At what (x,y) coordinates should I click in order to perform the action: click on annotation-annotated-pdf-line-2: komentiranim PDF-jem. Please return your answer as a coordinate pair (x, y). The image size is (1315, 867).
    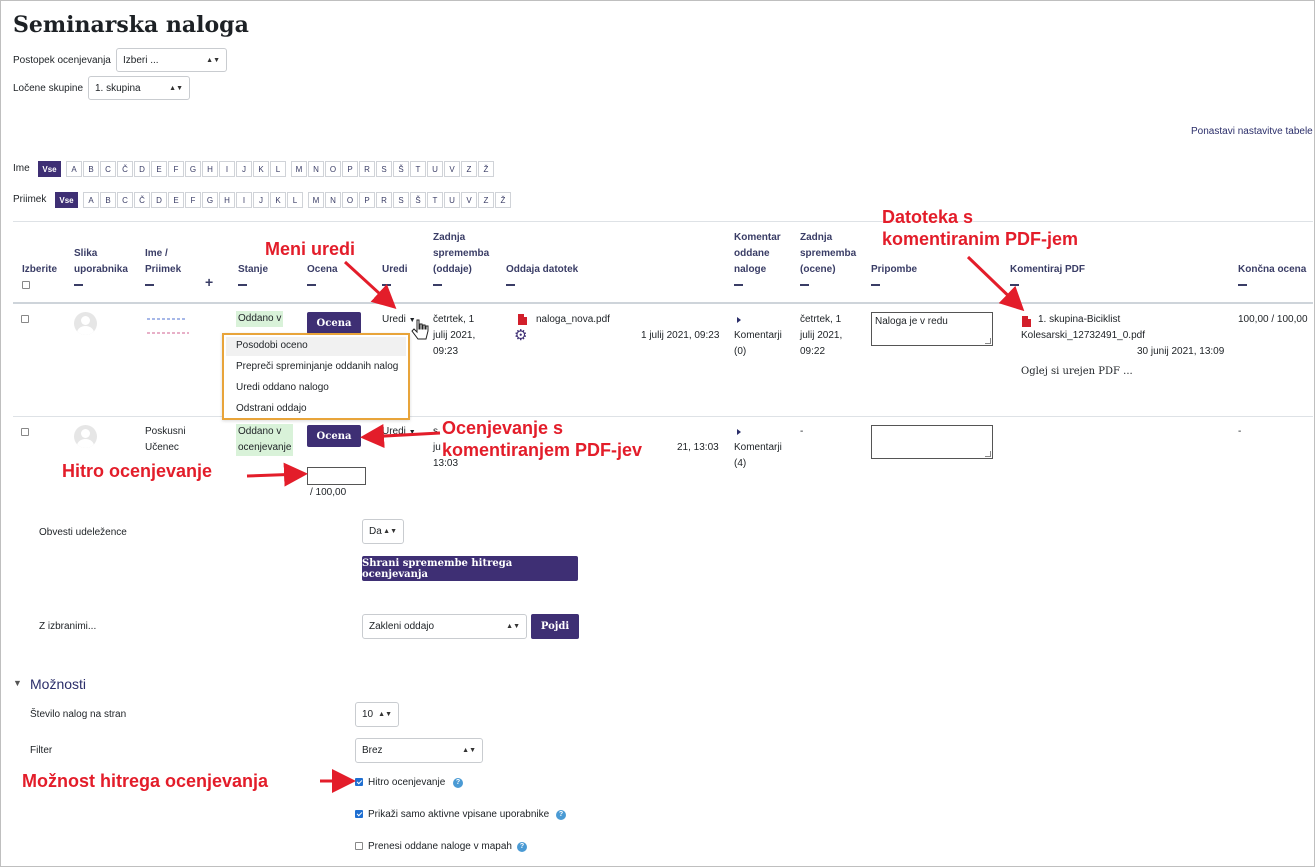
    Looking at the image, I should click on (980, 239).